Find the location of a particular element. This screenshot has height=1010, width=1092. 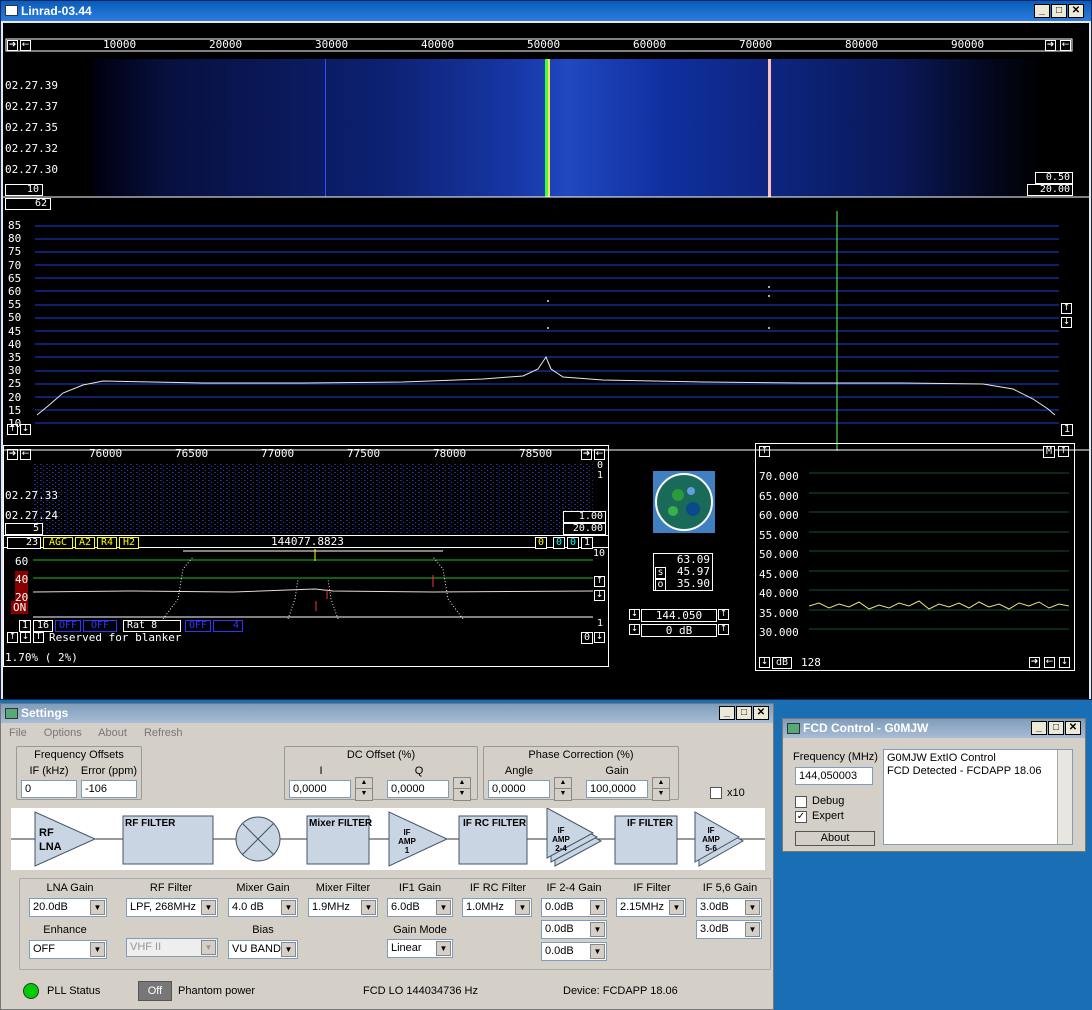

wf-right-b-icon: ← is located at coordinates (1065, 45).